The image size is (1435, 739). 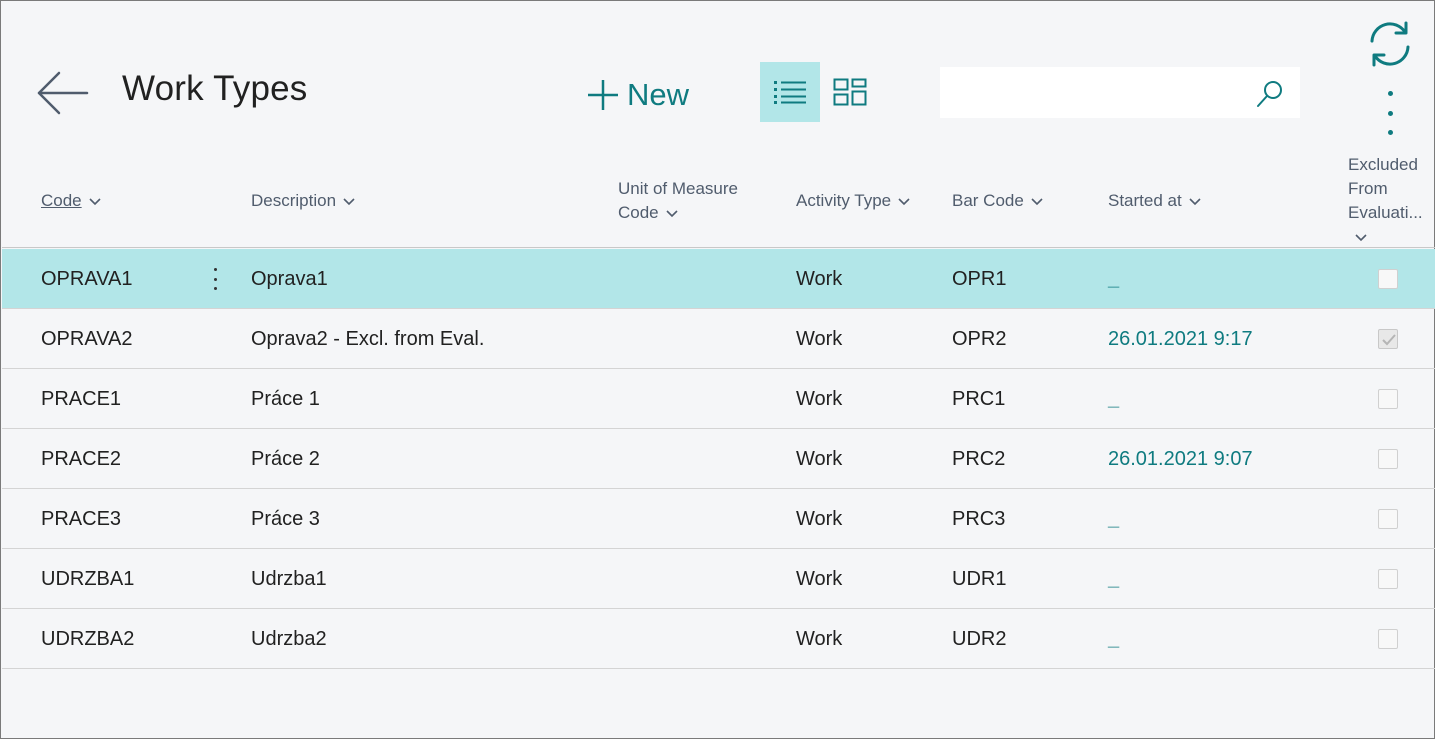 What do you see at coordinates (678, 201) in the screenshot?
I see `column-header-uom-code: Unit of Measure Code` at bounding box center [678, 201].